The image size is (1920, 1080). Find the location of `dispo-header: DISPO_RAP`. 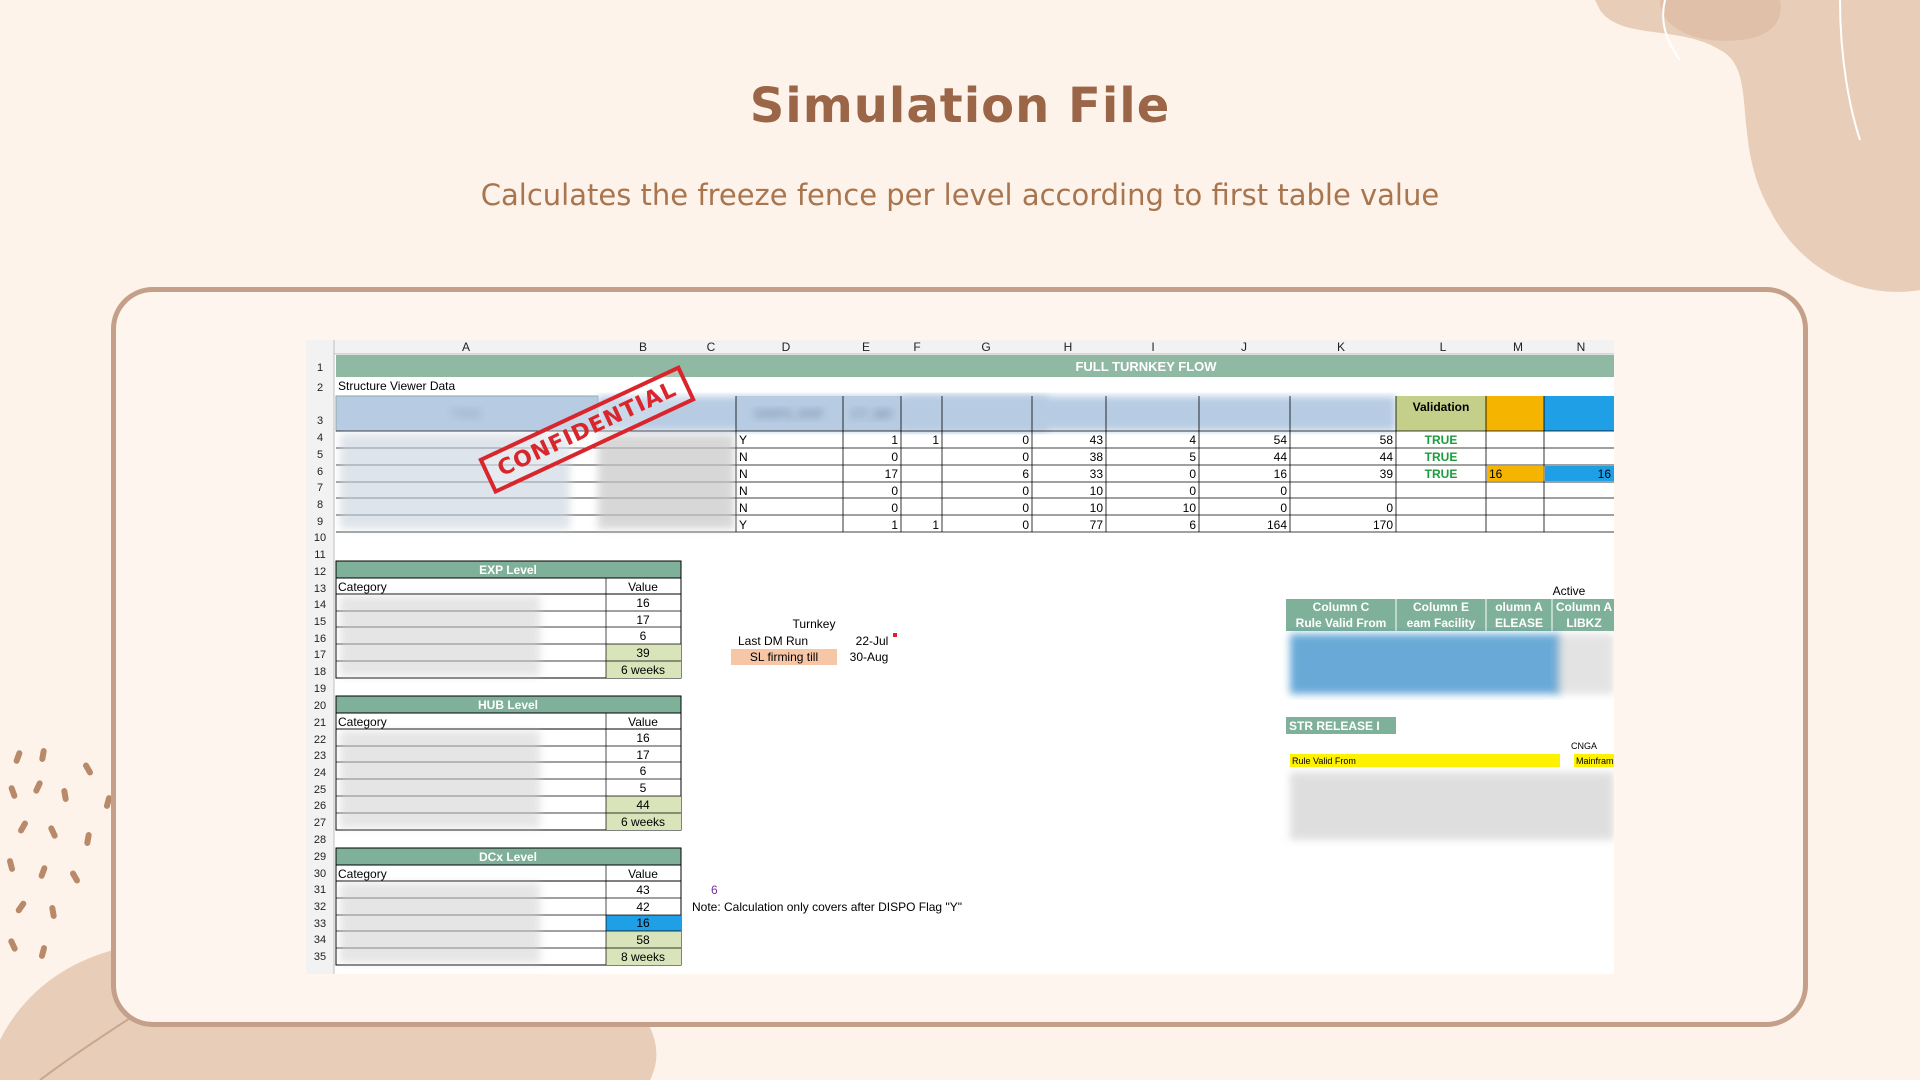

dispo-header: DISPO_RAP is located at coordinates (789, 414).